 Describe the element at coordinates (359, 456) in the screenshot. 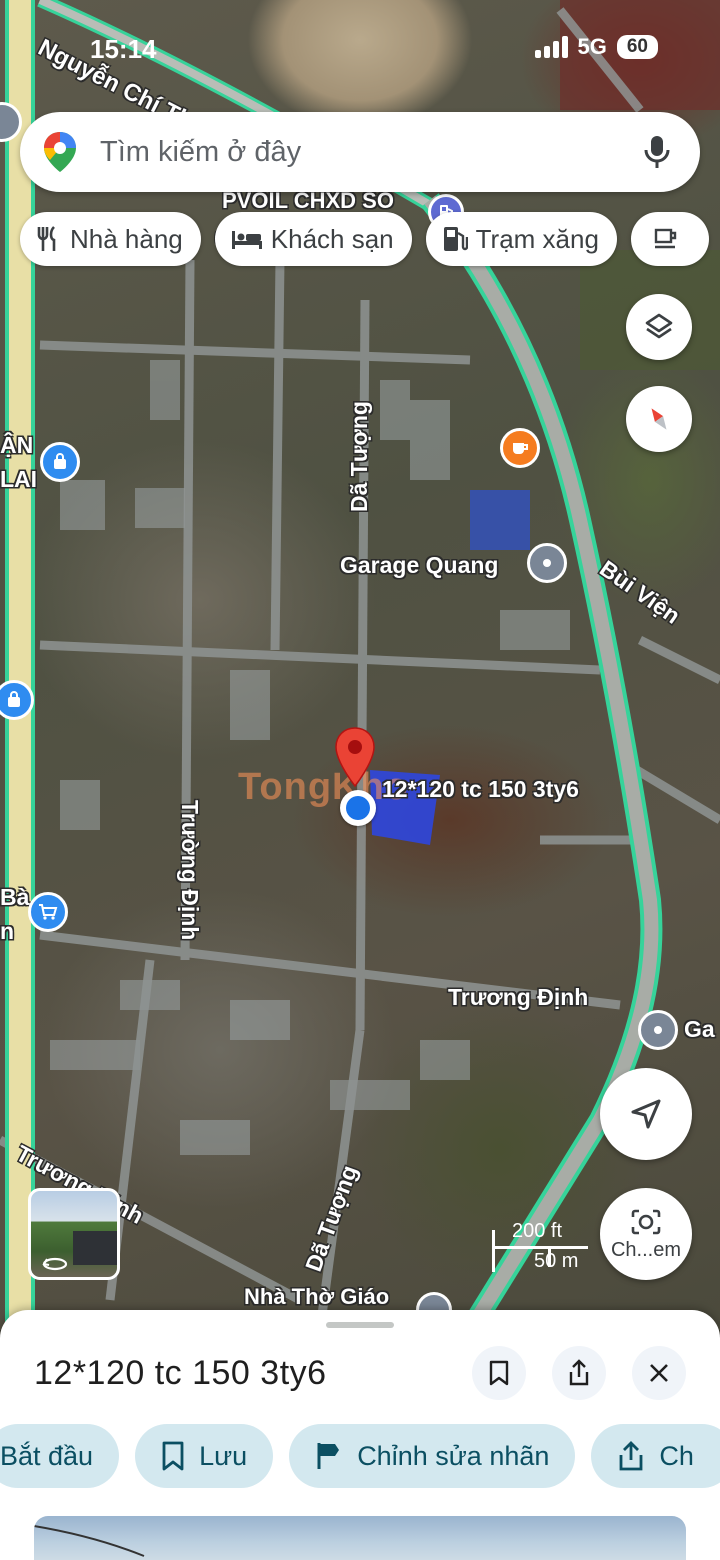

I see `road-label-da-tuong-north: Dã Tượng` at that location.